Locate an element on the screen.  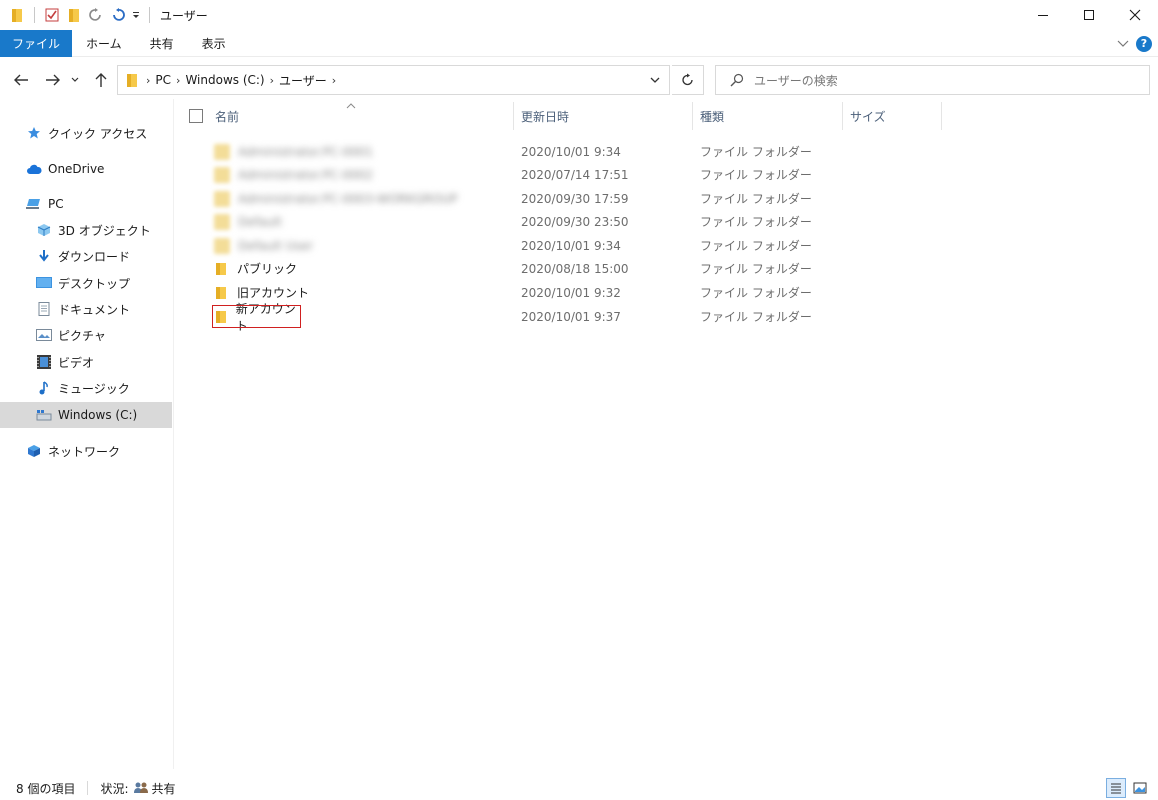
column-header-modified: 更新日時 is located at coordinates (545, 116).